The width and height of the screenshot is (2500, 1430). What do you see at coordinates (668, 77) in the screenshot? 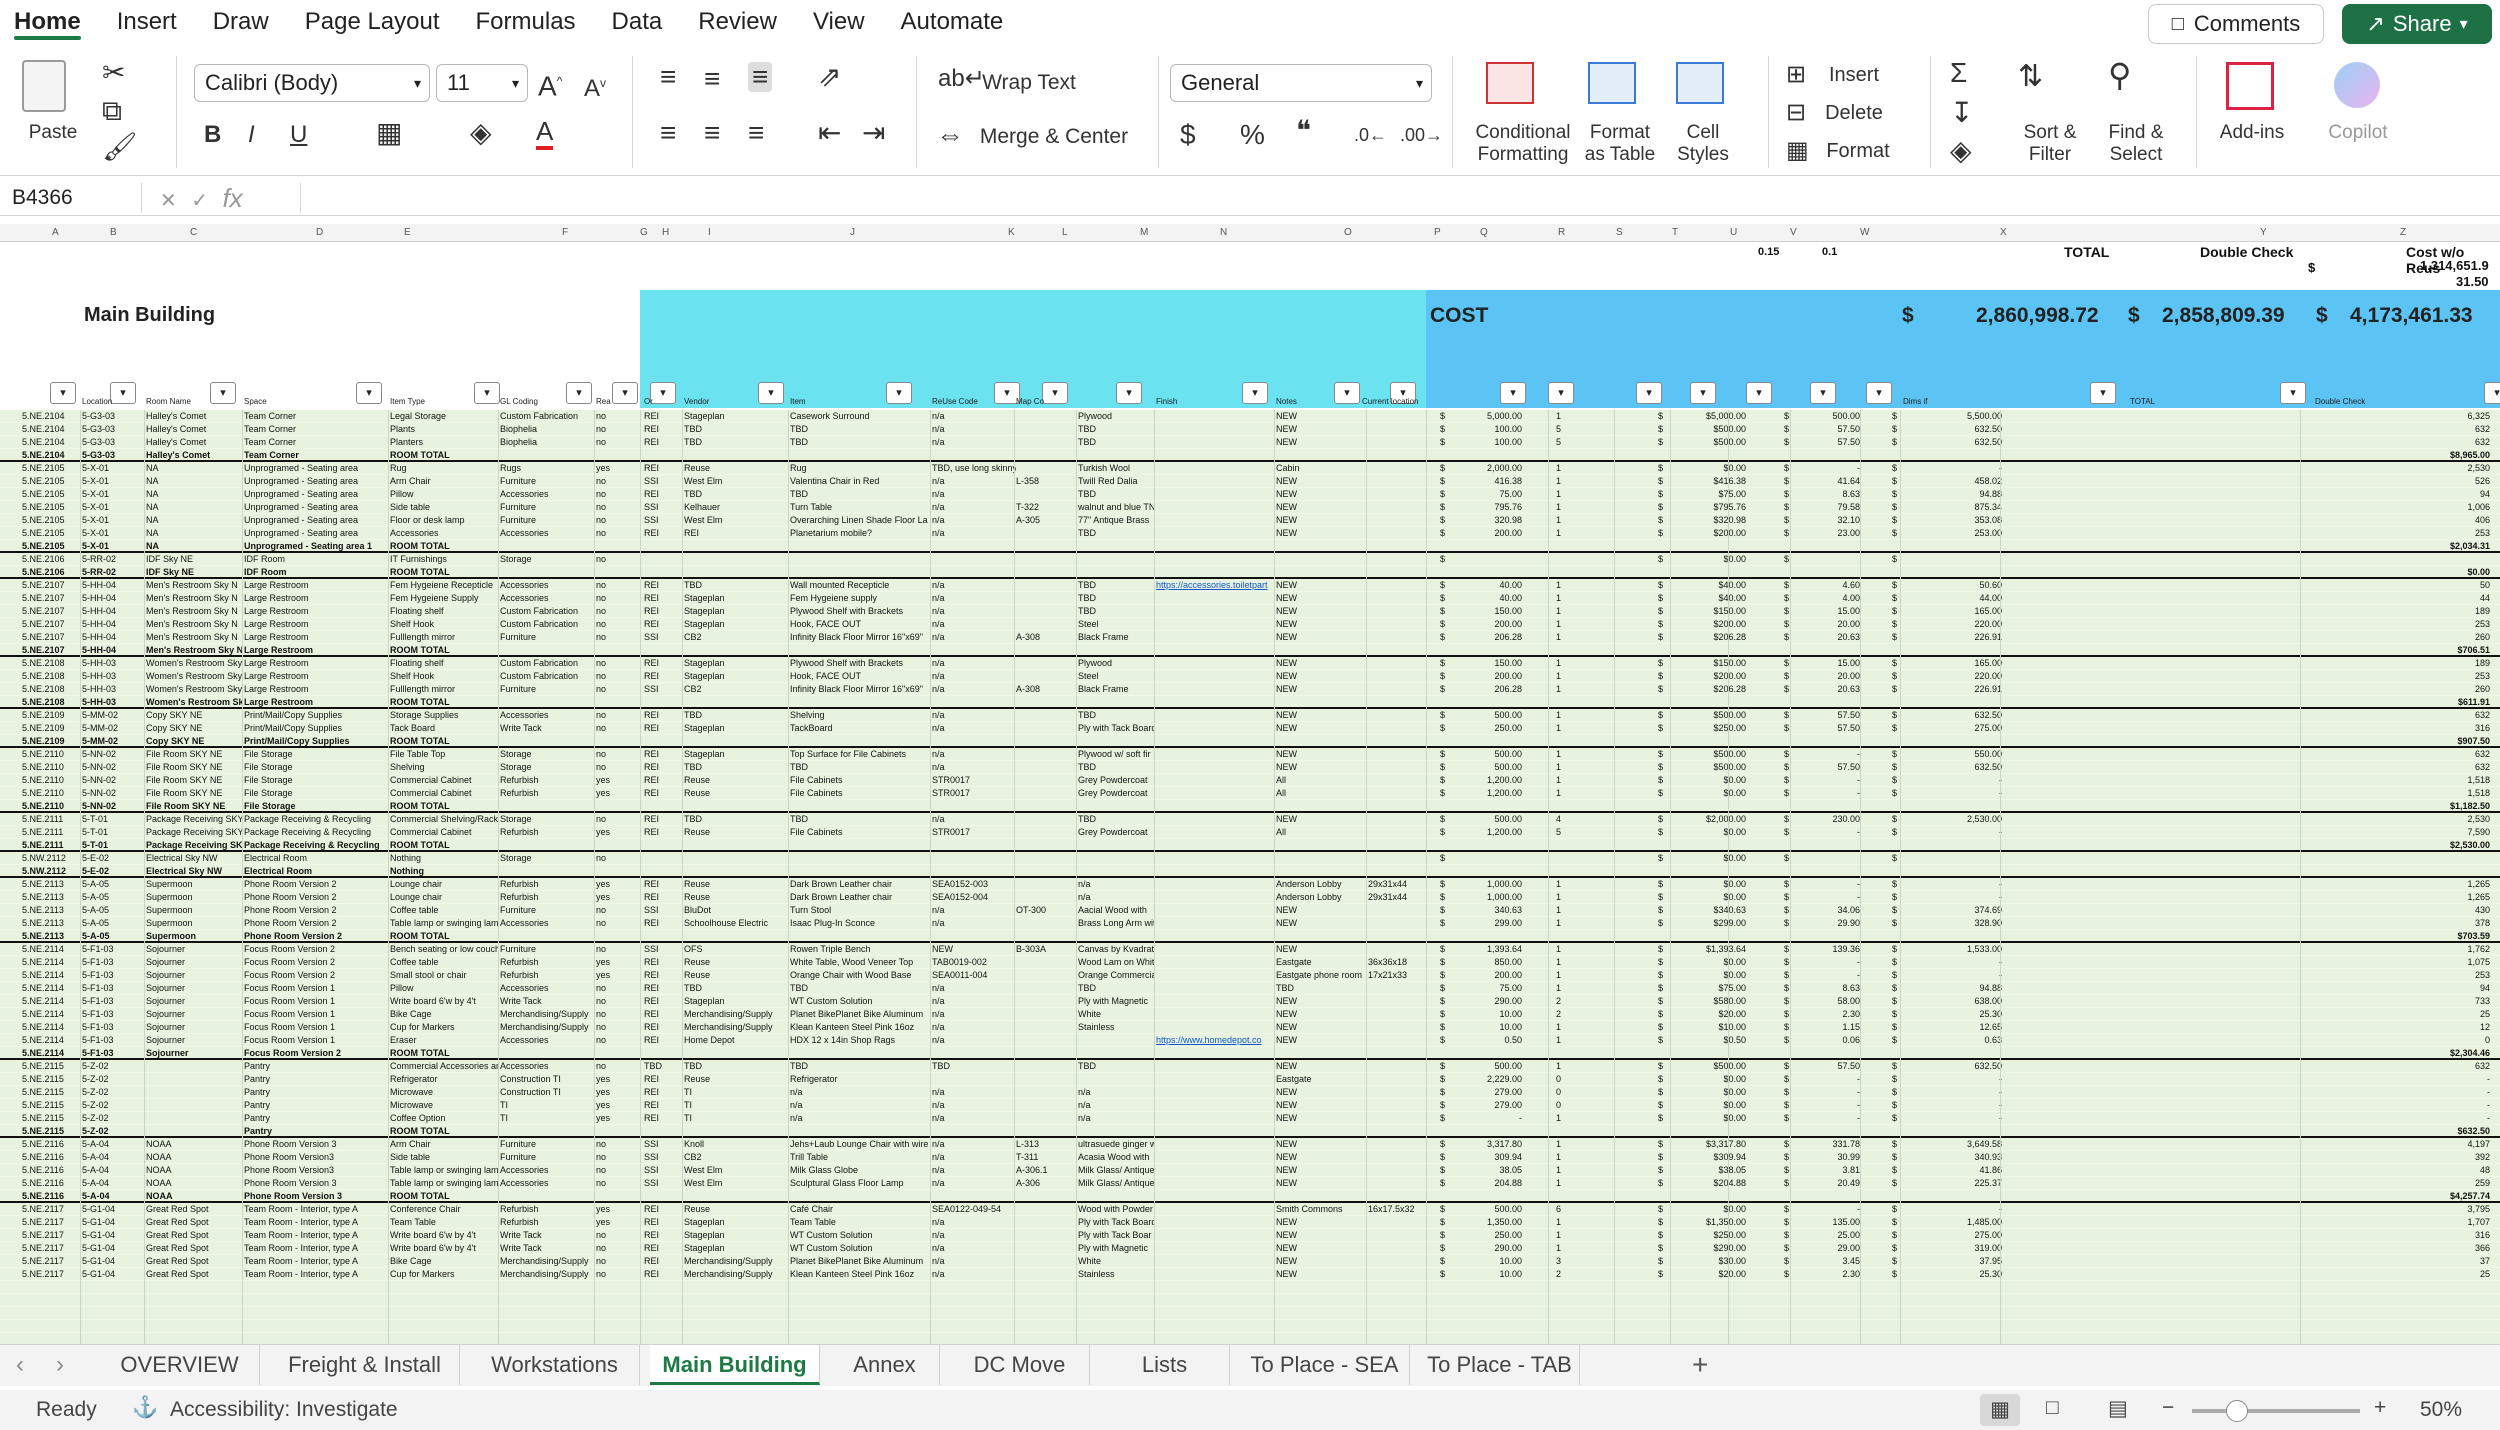
I see `align-top-icon: ≡` at bounding box center [668, 77].